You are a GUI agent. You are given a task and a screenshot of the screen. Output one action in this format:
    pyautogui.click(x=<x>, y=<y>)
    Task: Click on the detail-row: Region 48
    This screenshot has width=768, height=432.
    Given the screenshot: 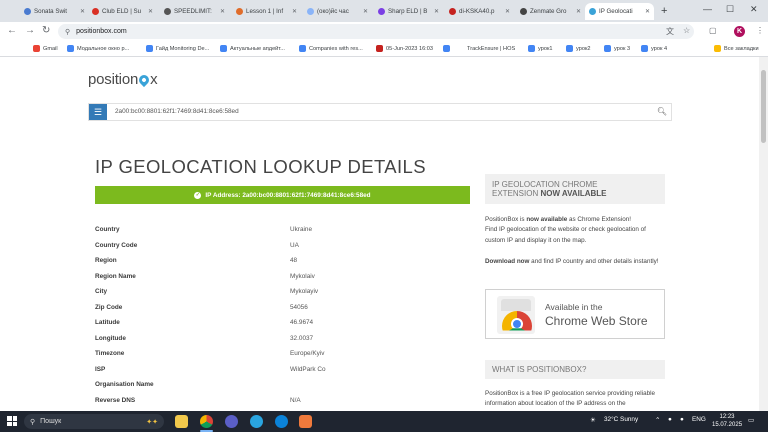 What is the action you would take?
    pyautogui.click(x=282, y=260)
    